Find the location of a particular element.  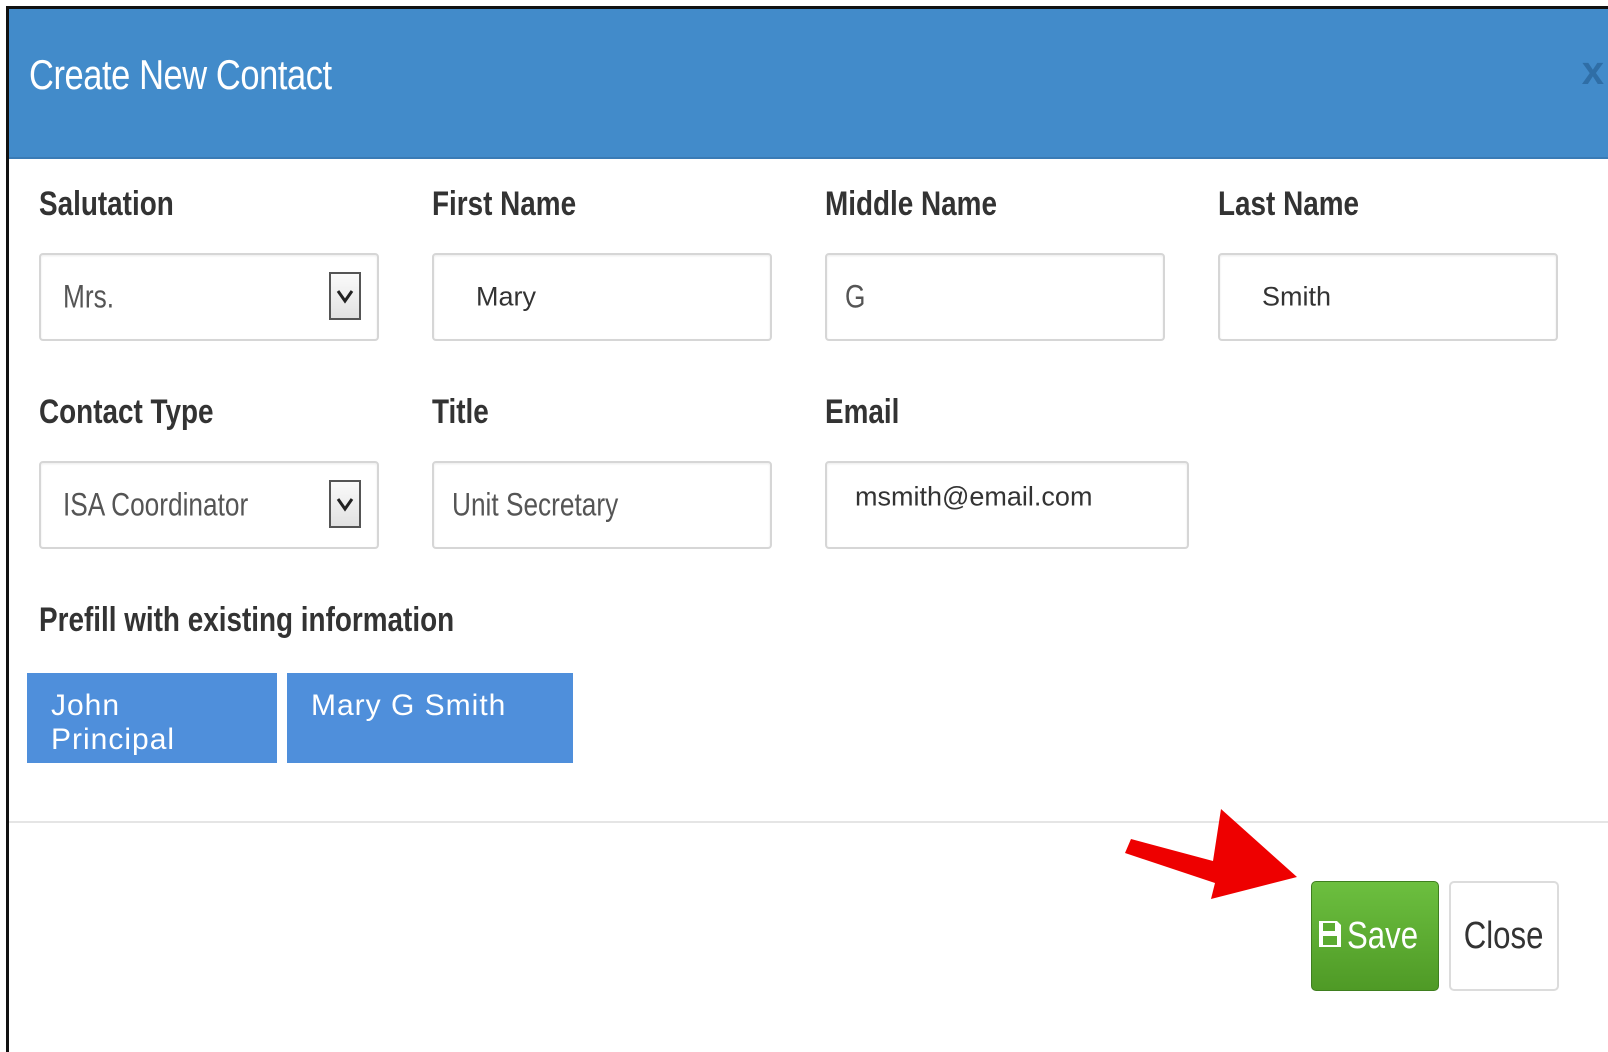

salutation-label: Salutation is located at coordinates (106, 204).